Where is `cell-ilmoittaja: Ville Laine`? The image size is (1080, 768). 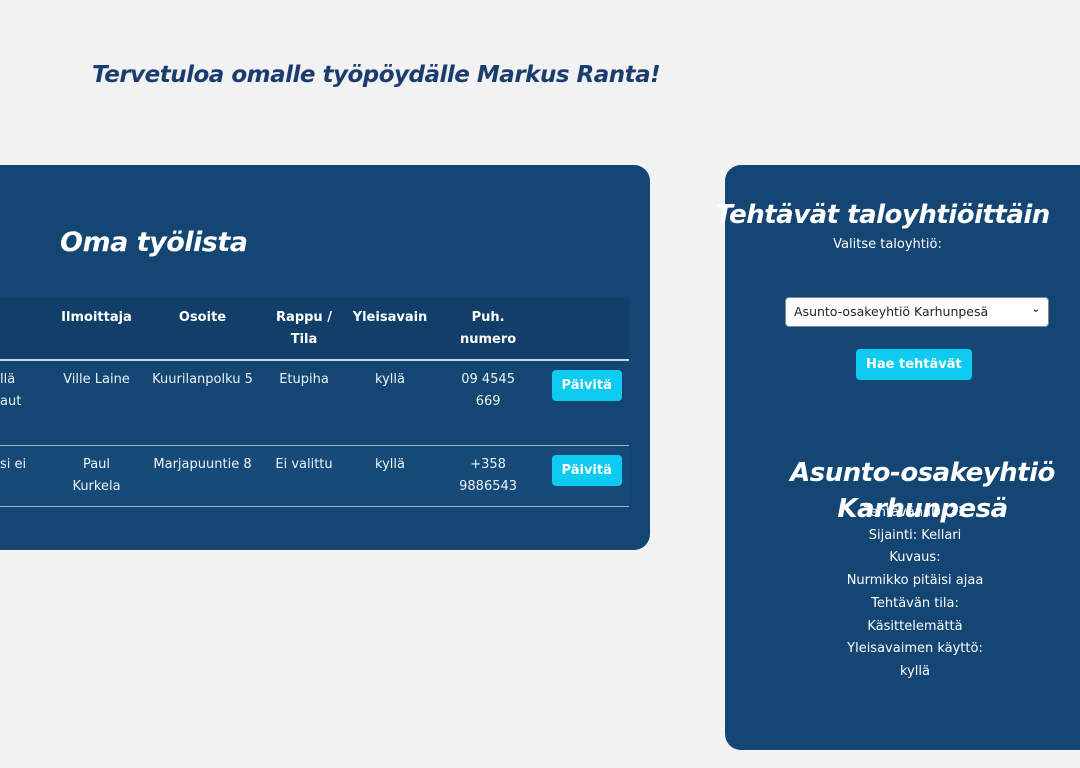
cell-ilmoittaja: Ville Laine is located at coordinates (96, 379).